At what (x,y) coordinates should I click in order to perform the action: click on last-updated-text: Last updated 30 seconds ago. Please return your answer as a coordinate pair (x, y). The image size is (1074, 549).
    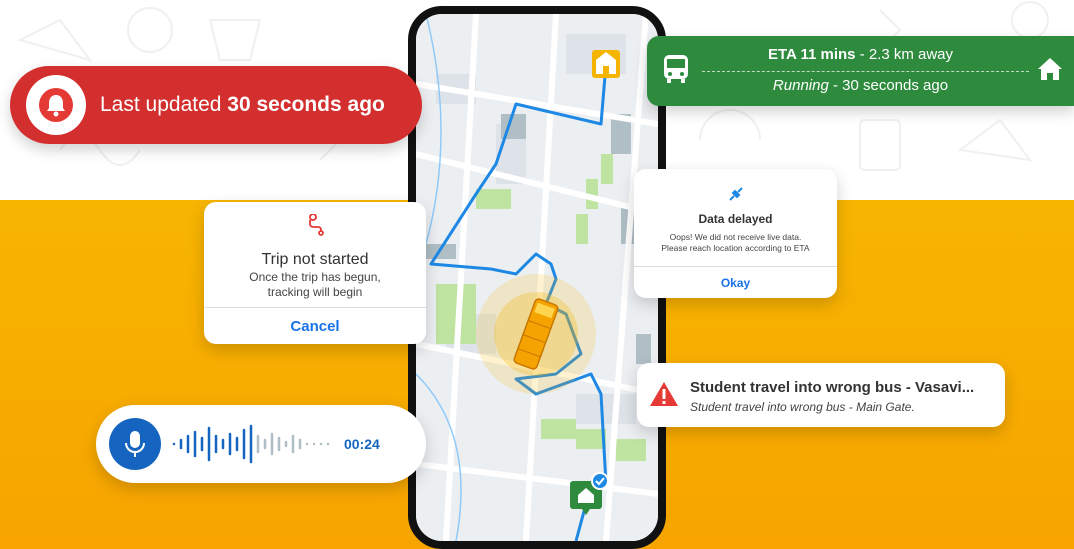
    Looking at the image, I should click on (242, 104).